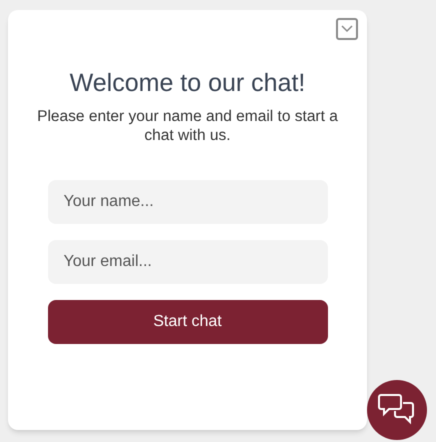 Image resolution: width=436 pixels, height=442 pixels. I want to click on welcome-title: Welcome to our chat!, so click(188, 83).